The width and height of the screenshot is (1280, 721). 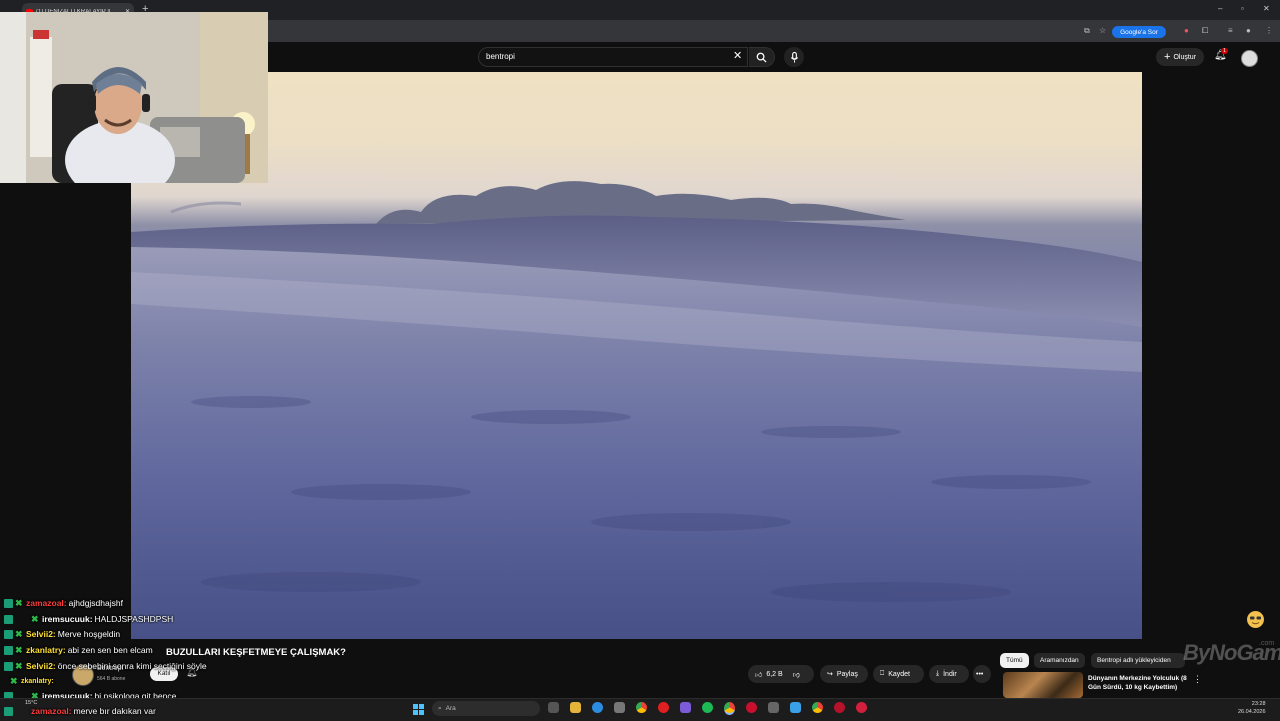 What do you see at coordinates (1139, 32) in the screenshot?
I see `ask-google-button: Google'a Sor` at bounding box center [1139, 32].